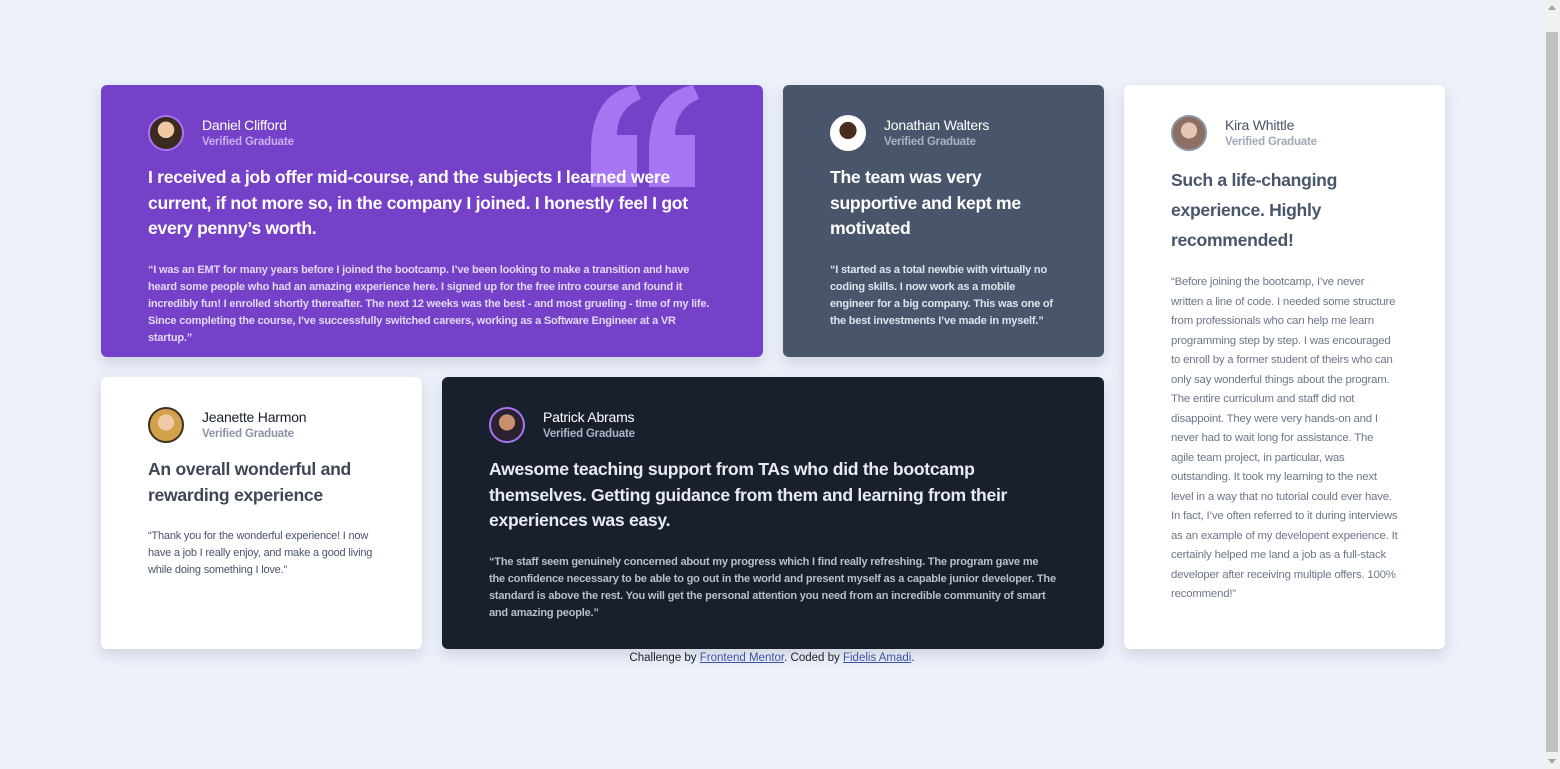  I want to click on attribution-middle: . Coded by, so click(813, 658).